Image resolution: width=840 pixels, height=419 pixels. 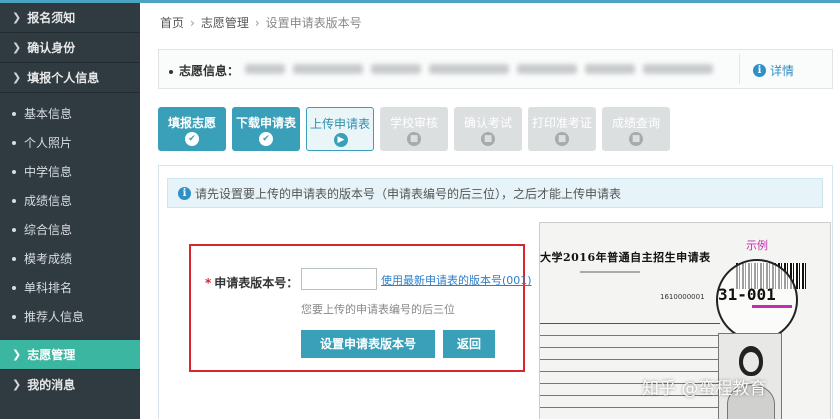 I want to click on step-print-admission: 打印准考证 ■, so click(x=562, y=129).